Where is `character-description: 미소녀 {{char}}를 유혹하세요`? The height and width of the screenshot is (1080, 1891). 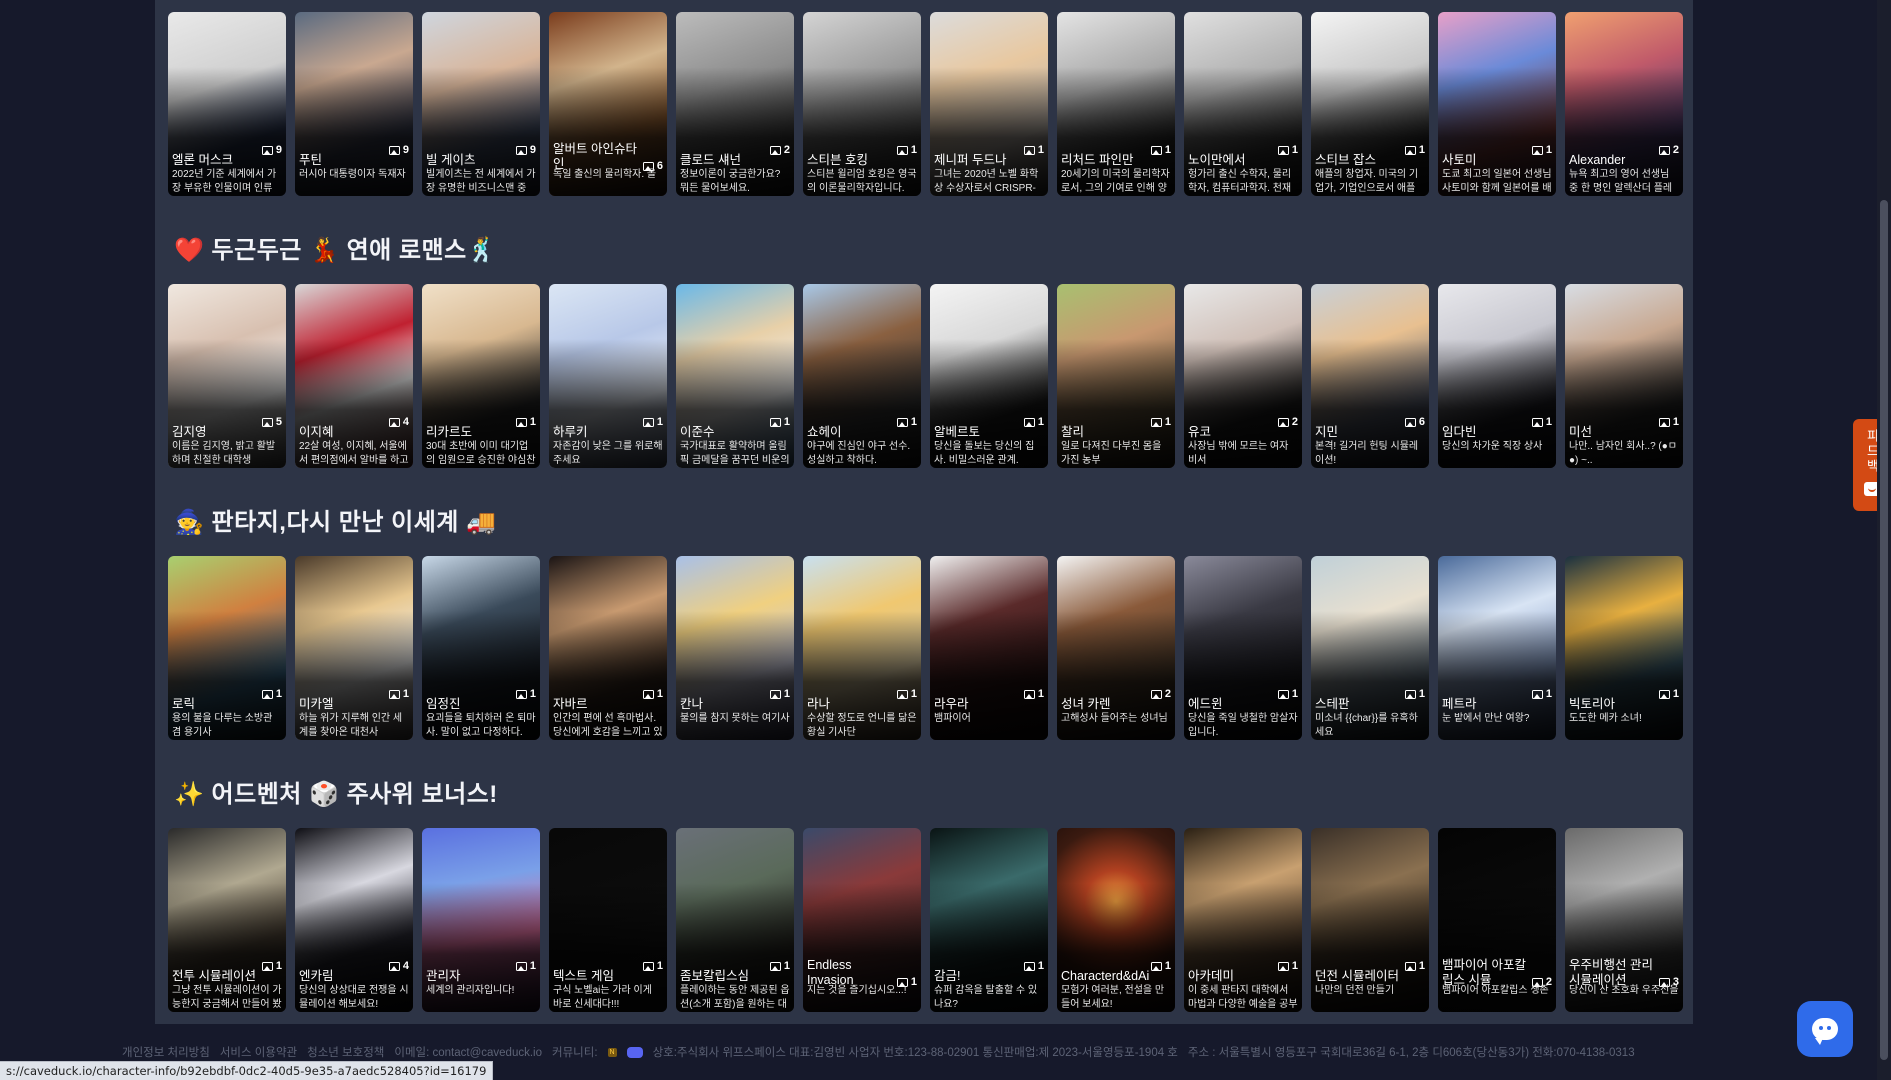
character-description: 미소녀 {{char}}를 유혹하세요 is located at coordinates (1366, 725).